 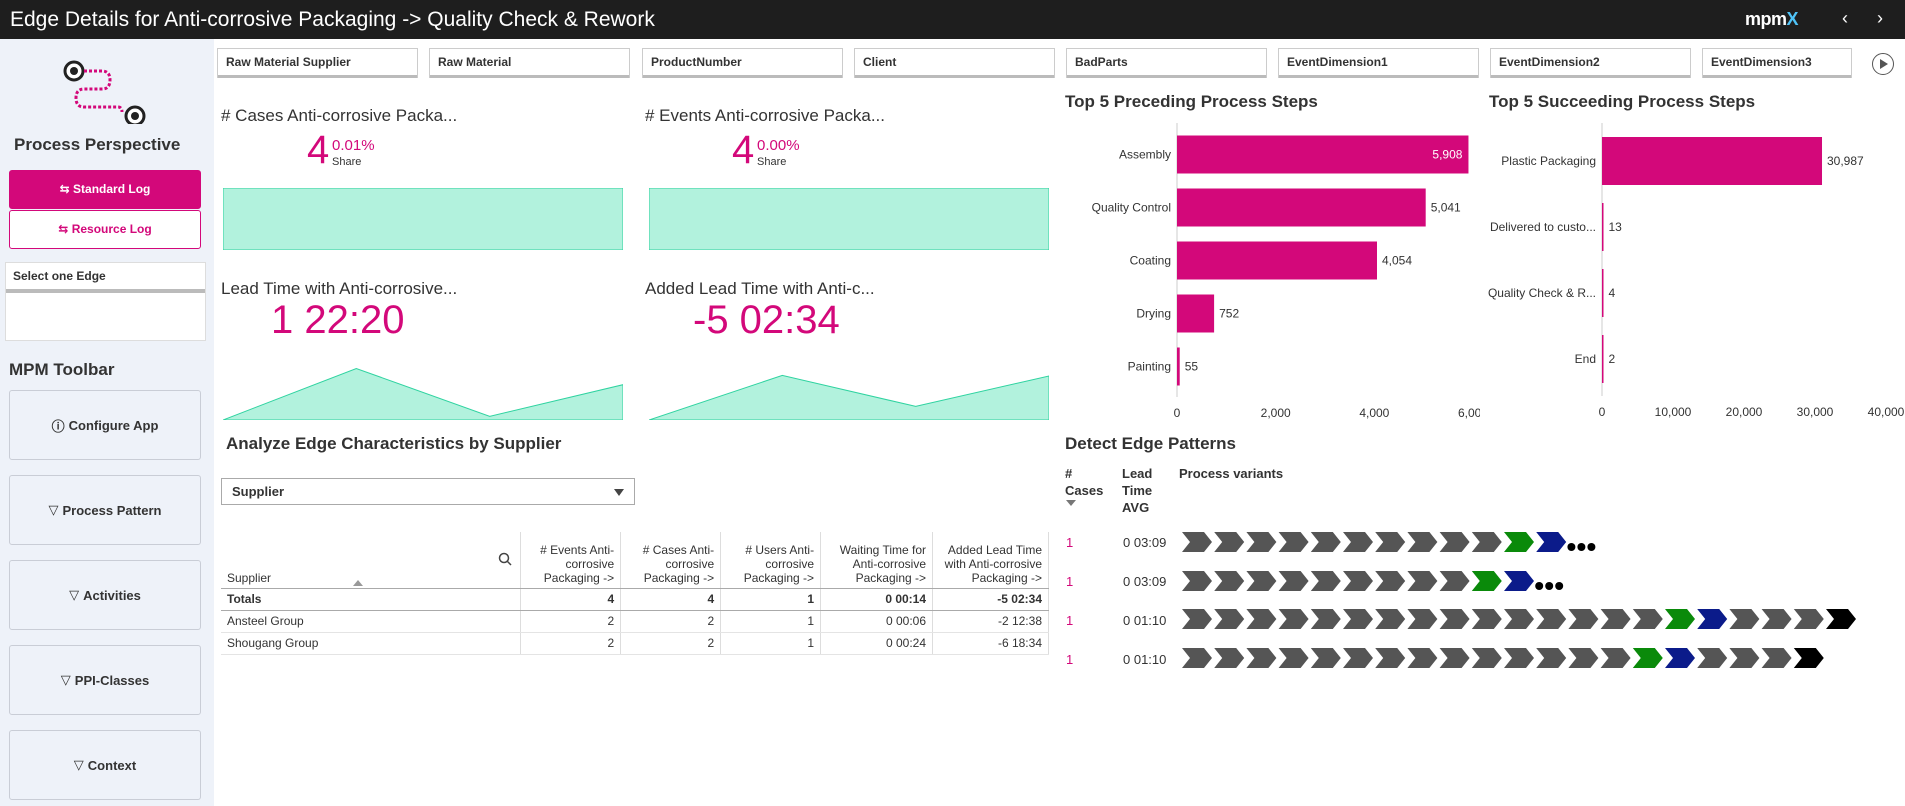 I want to click on kpi-cases-share-pct: 0.01%, so click(x=353, y=145).